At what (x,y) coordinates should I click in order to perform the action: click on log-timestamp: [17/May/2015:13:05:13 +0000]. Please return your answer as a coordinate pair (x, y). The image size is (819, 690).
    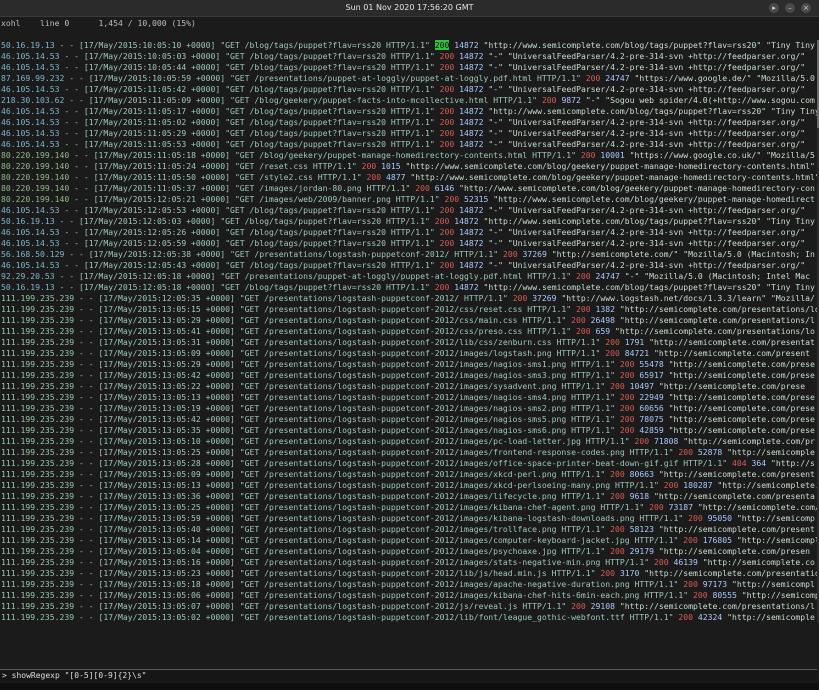
    Looking at the image, I should click on (166, 485).